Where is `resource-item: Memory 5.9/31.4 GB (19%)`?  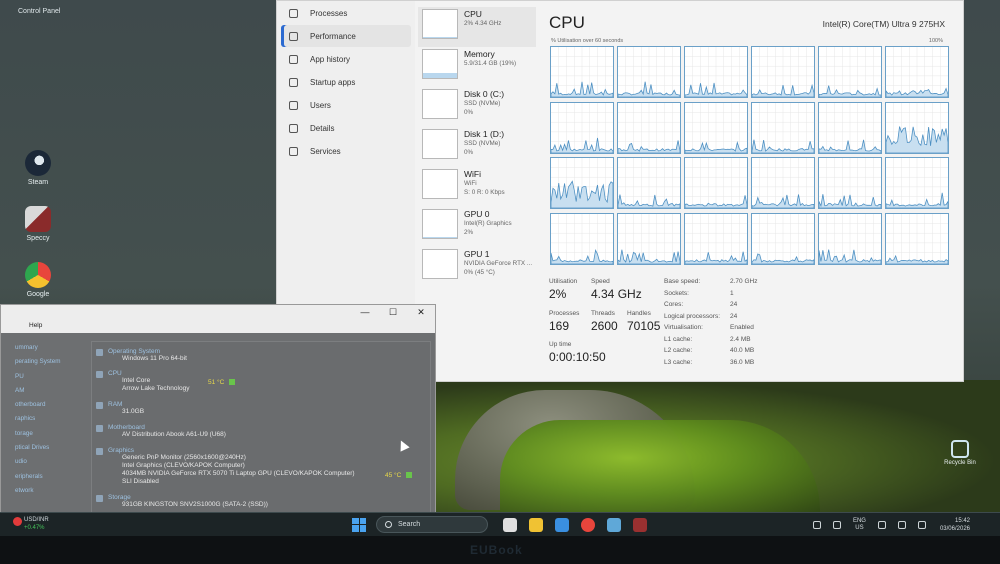 resource-item: Memory 5.9/31.4 GB (19%) is located at coordinates (477, 67).